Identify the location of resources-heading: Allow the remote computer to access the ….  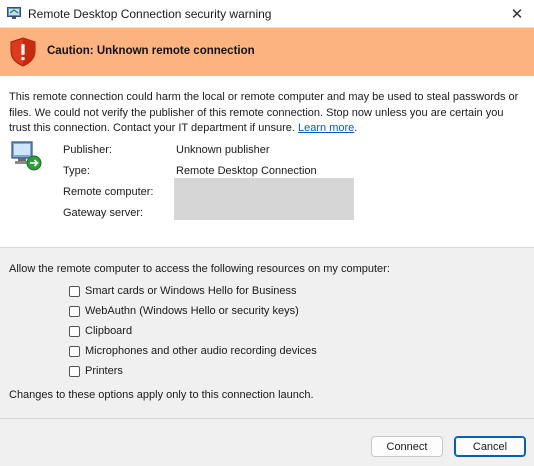
(199, 269).